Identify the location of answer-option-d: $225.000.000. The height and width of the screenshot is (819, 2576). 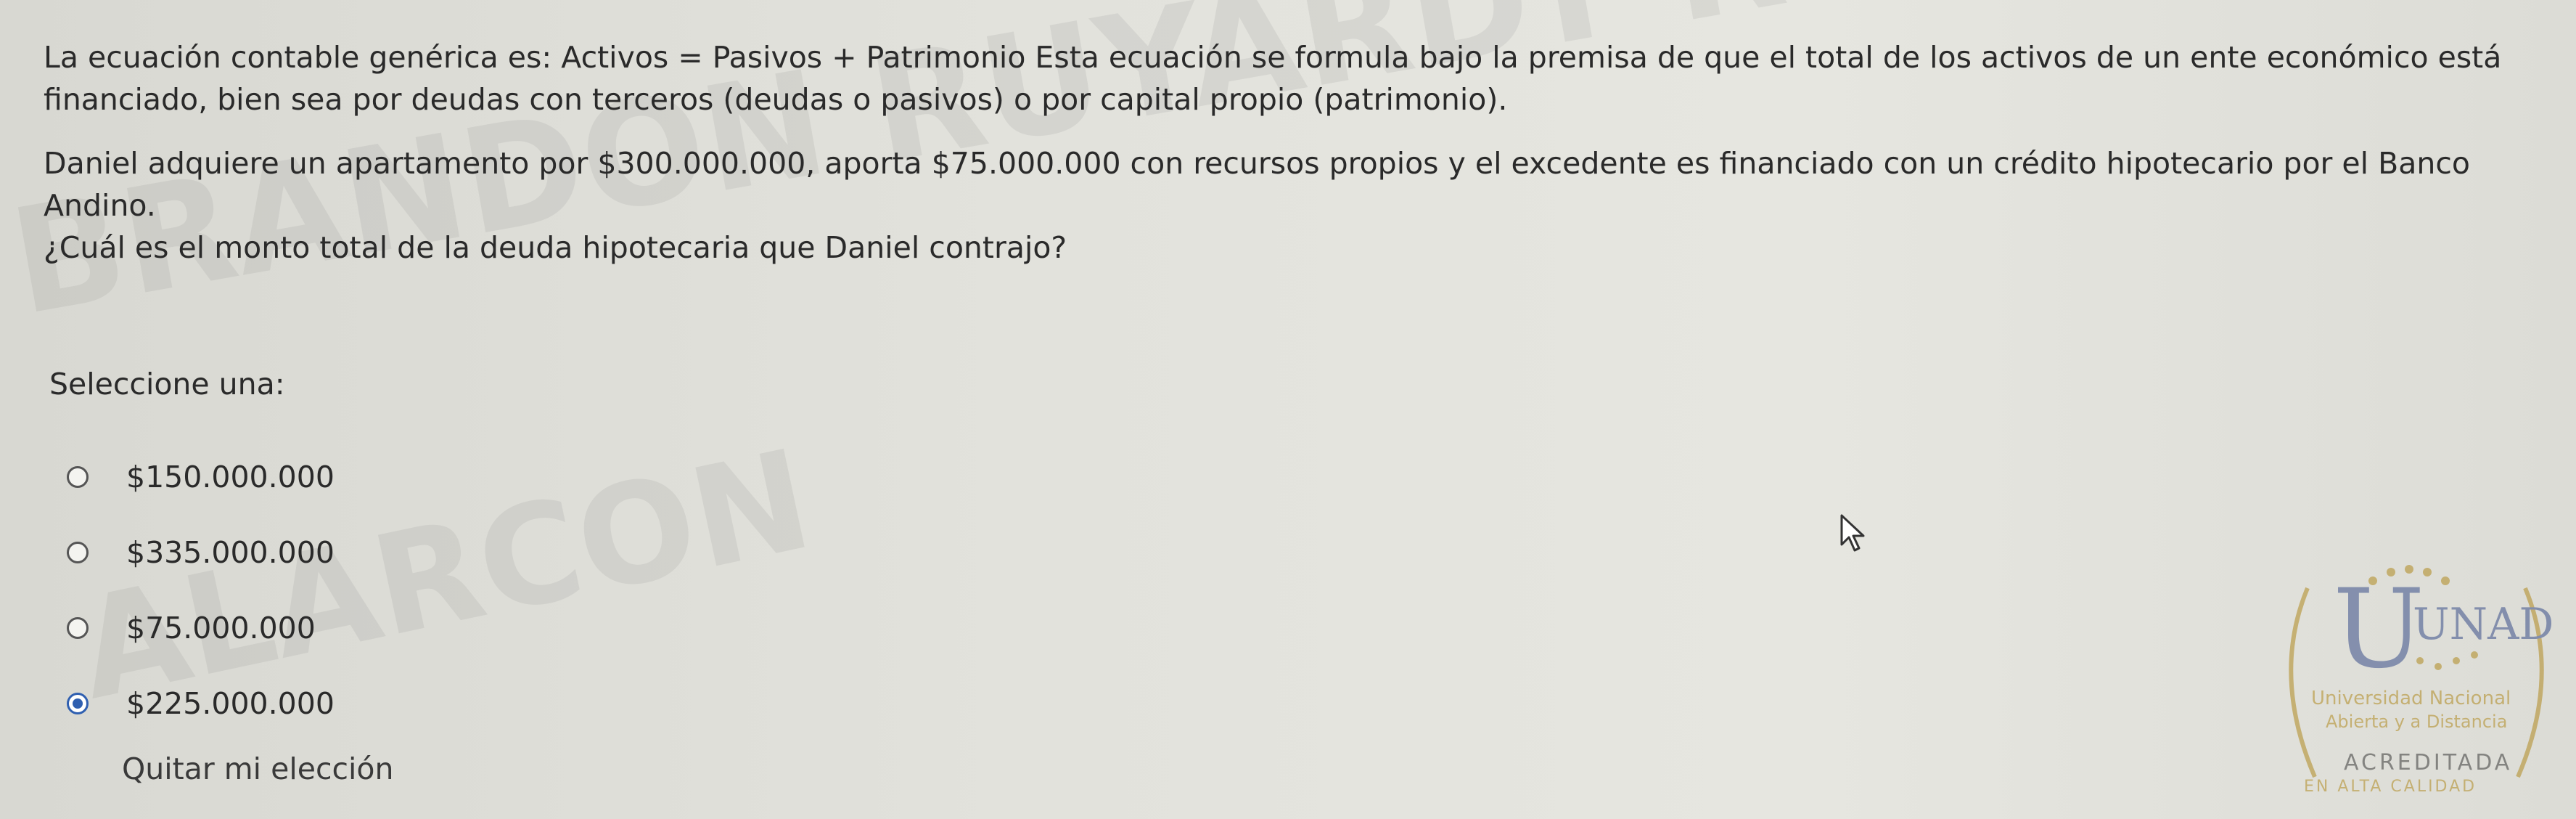
(201, 703).